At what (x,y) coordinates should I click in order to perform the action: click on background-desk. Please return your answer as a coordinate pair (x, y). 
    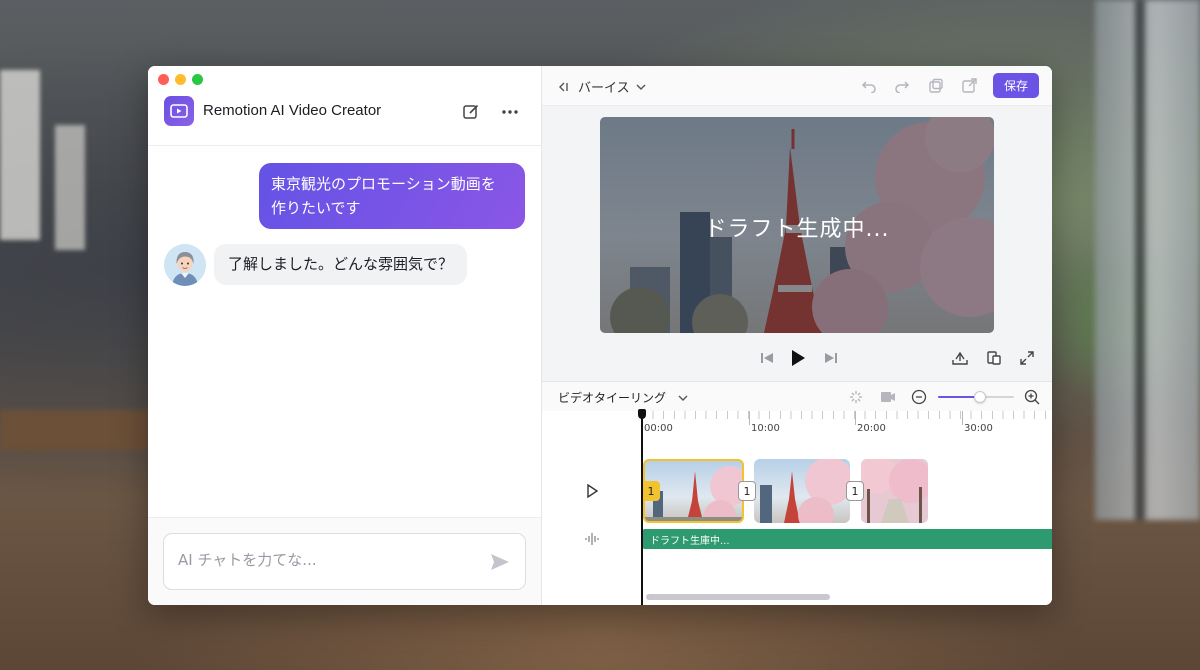
    Looking at the image, I should click on (75, 430).